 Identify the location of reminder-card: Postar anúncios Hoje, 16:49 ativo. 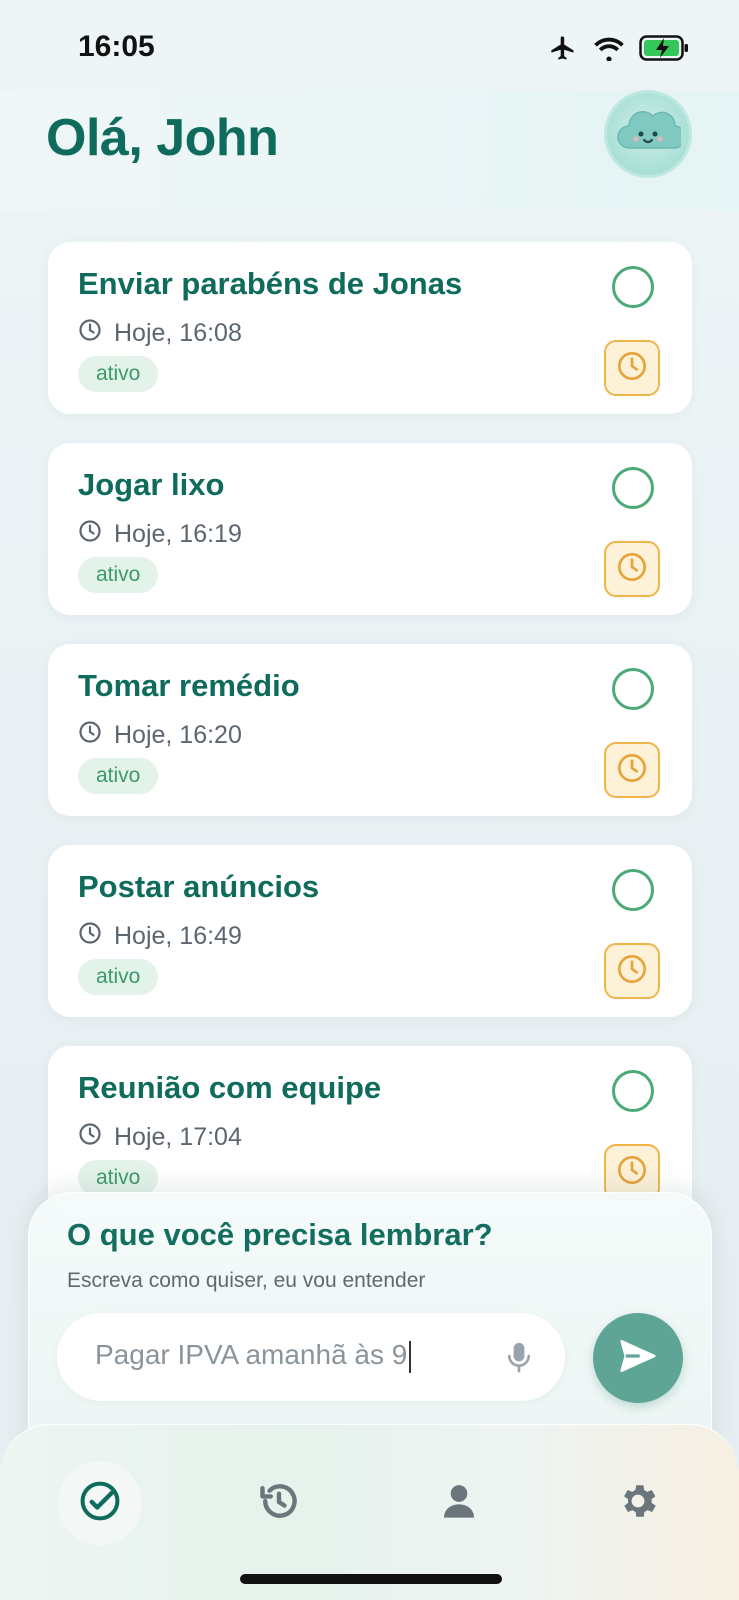
(370, 931).